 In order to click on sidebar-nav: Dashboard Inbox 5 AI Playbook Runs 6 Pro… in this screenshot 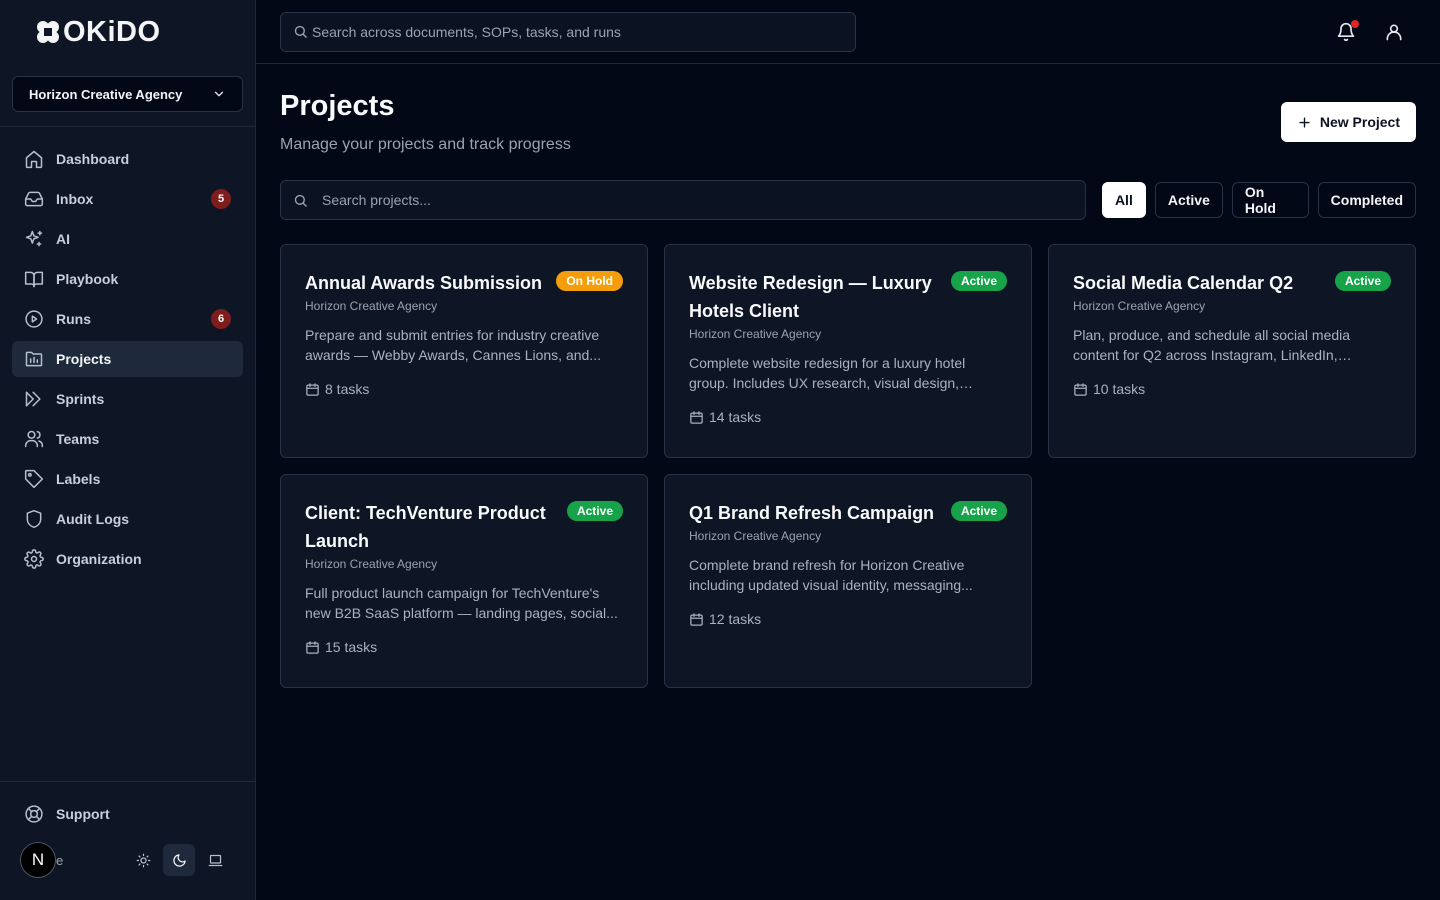, I will do `click(127, 352)`.